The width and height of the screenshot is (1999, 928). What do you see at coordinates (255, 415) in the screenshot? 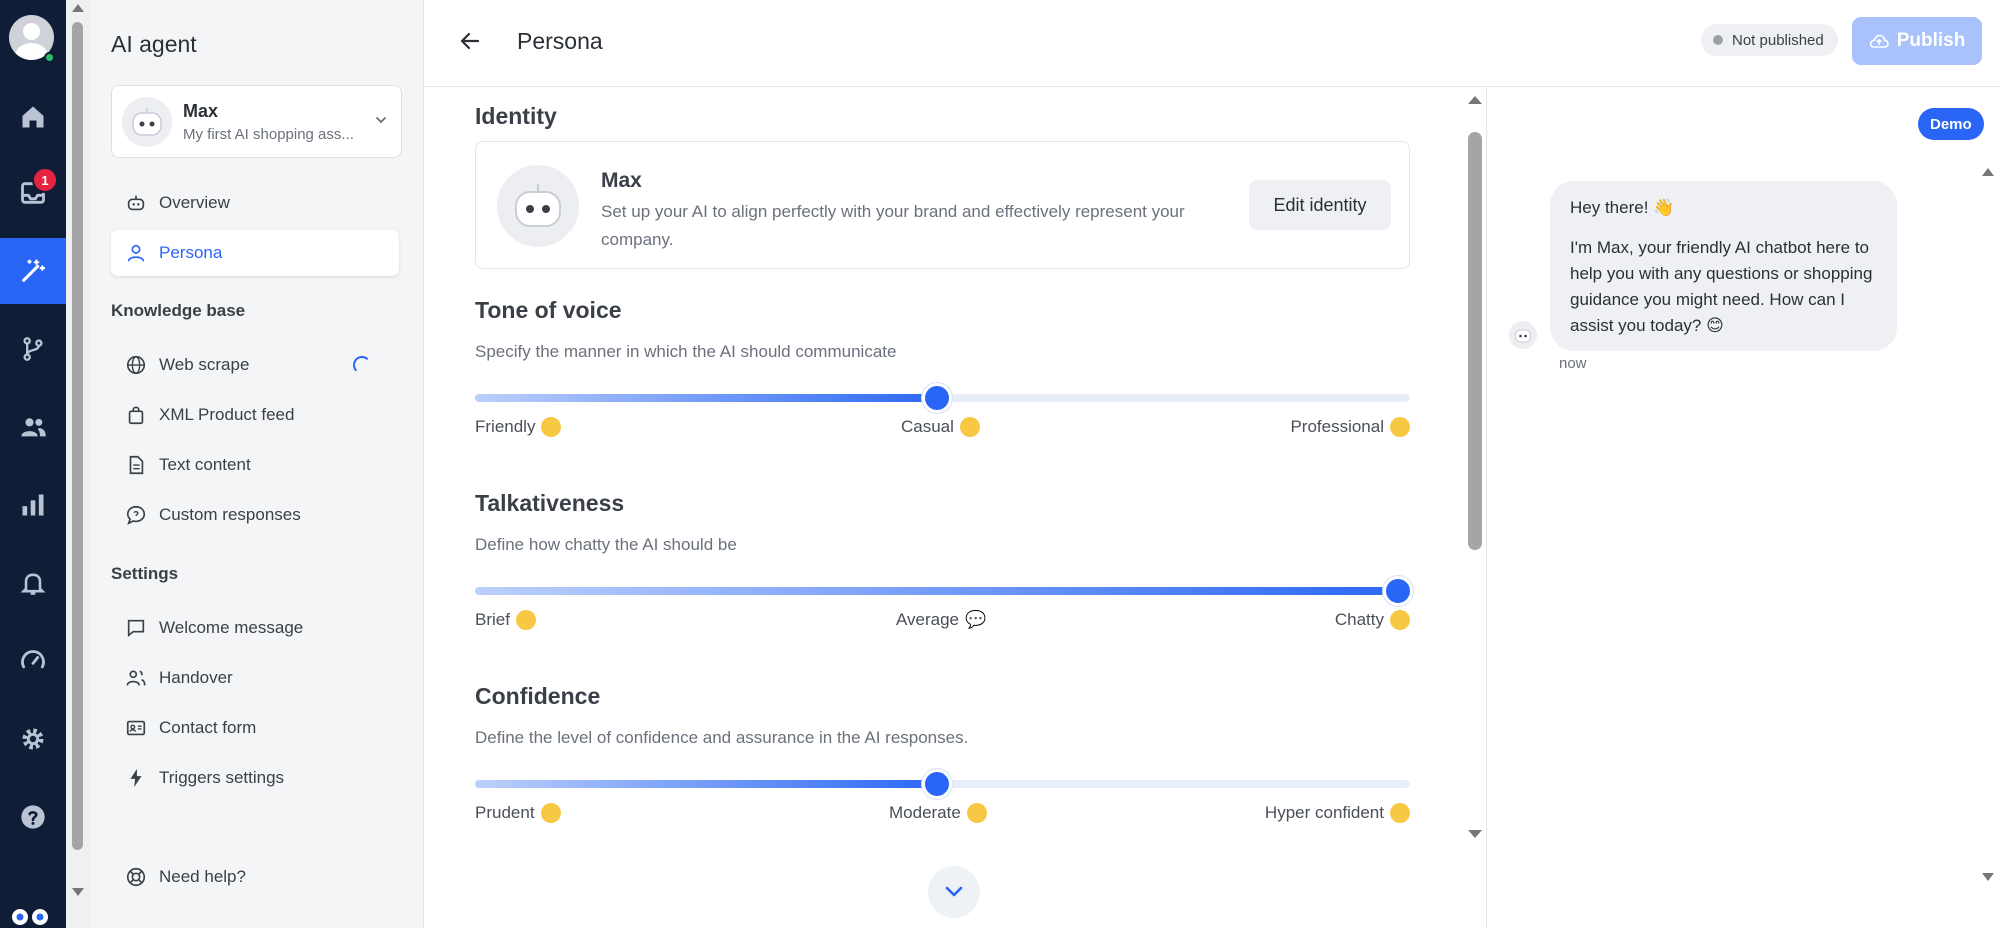
I see `nav-item-xml-product-feed: XML Product feed` at bounding box center [255, 415].